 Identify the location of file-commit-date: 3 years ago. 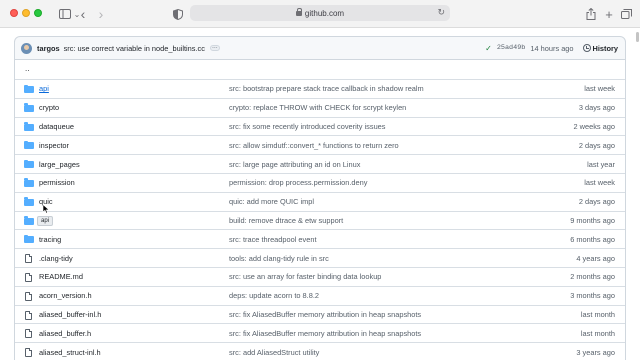
(595, 352).